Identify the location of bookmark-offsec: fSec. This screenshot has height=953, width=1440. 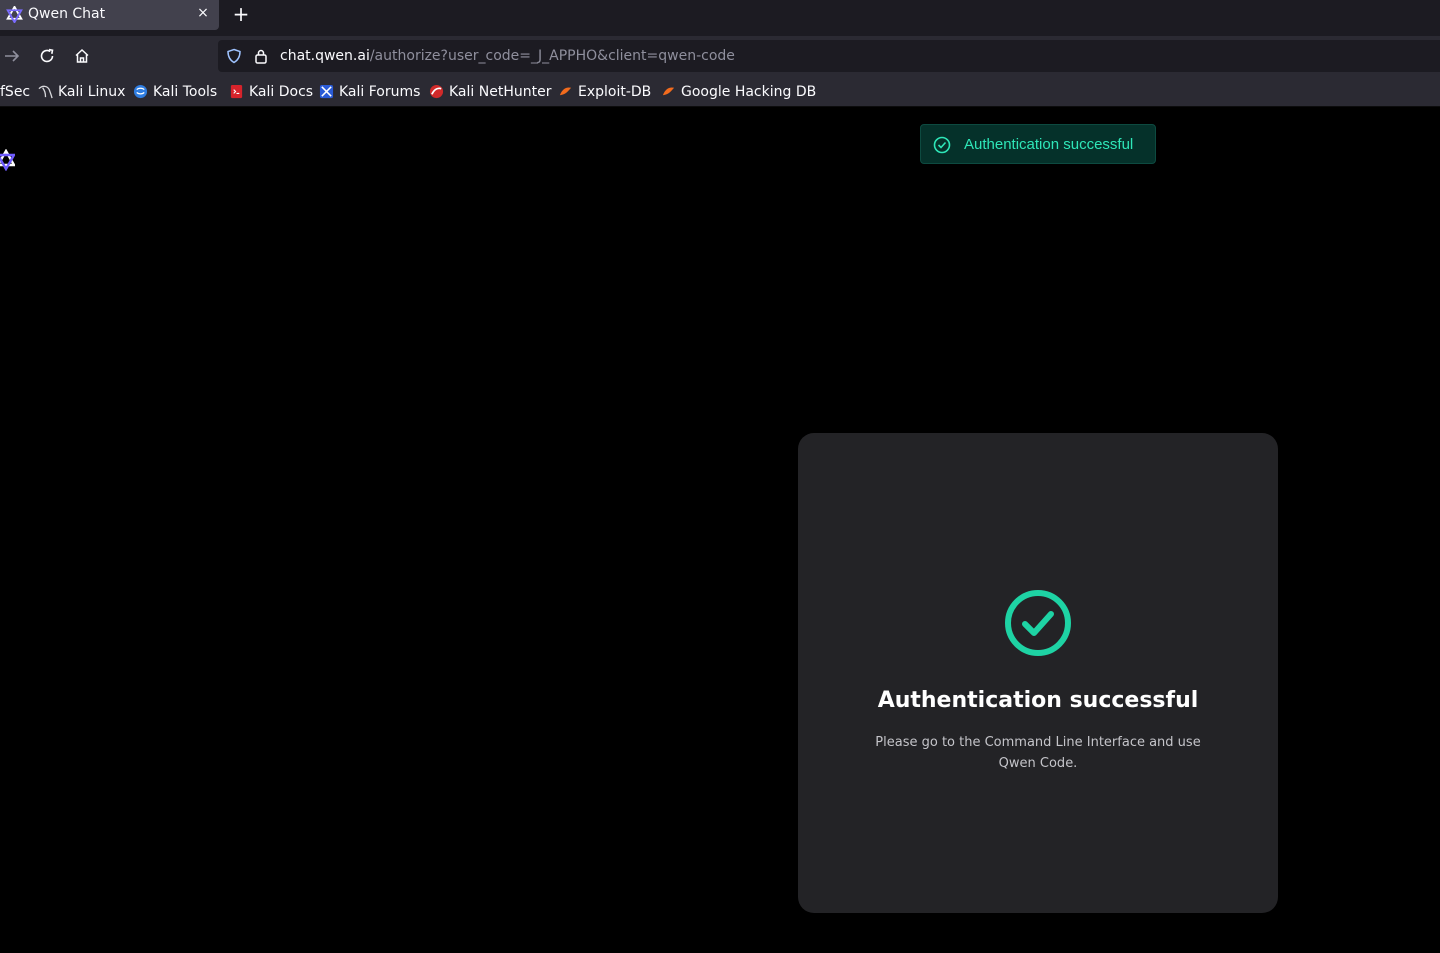
(15, 91).